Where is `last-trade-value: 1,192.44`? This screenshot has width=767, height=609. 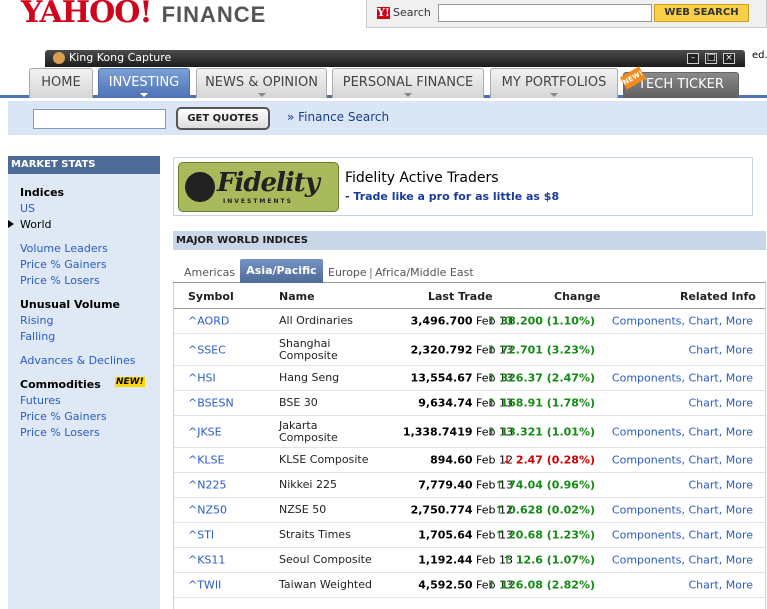 last-trade-value: 1,192.44 is located at coordinates (445, 560).